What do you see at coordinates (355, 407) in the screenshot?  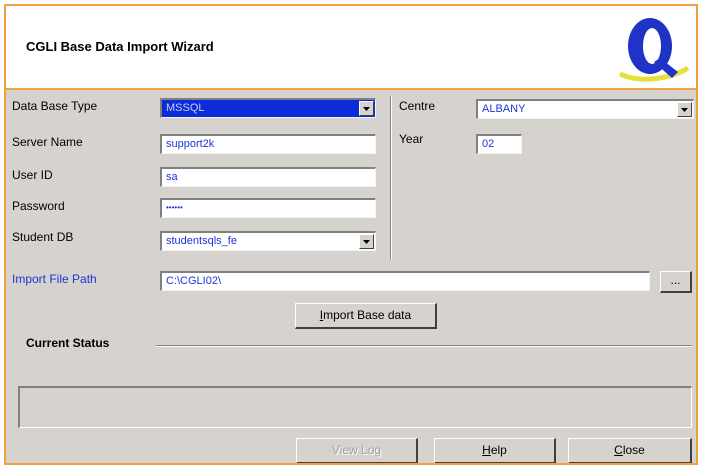 I see `status-output-box` at bounding box center [355, 407].